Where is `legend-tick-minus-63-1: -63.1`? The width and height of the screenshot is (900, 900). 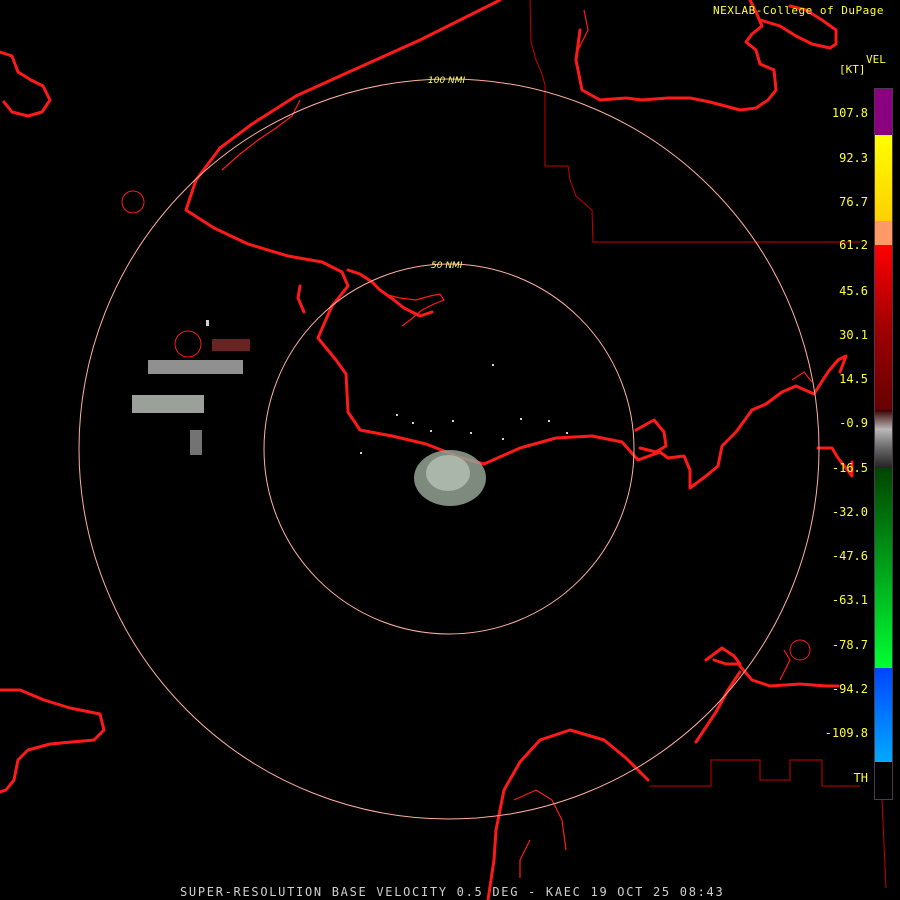 legend-tick-minus-63-1: -63.1 is located at coordinates (849, 600).